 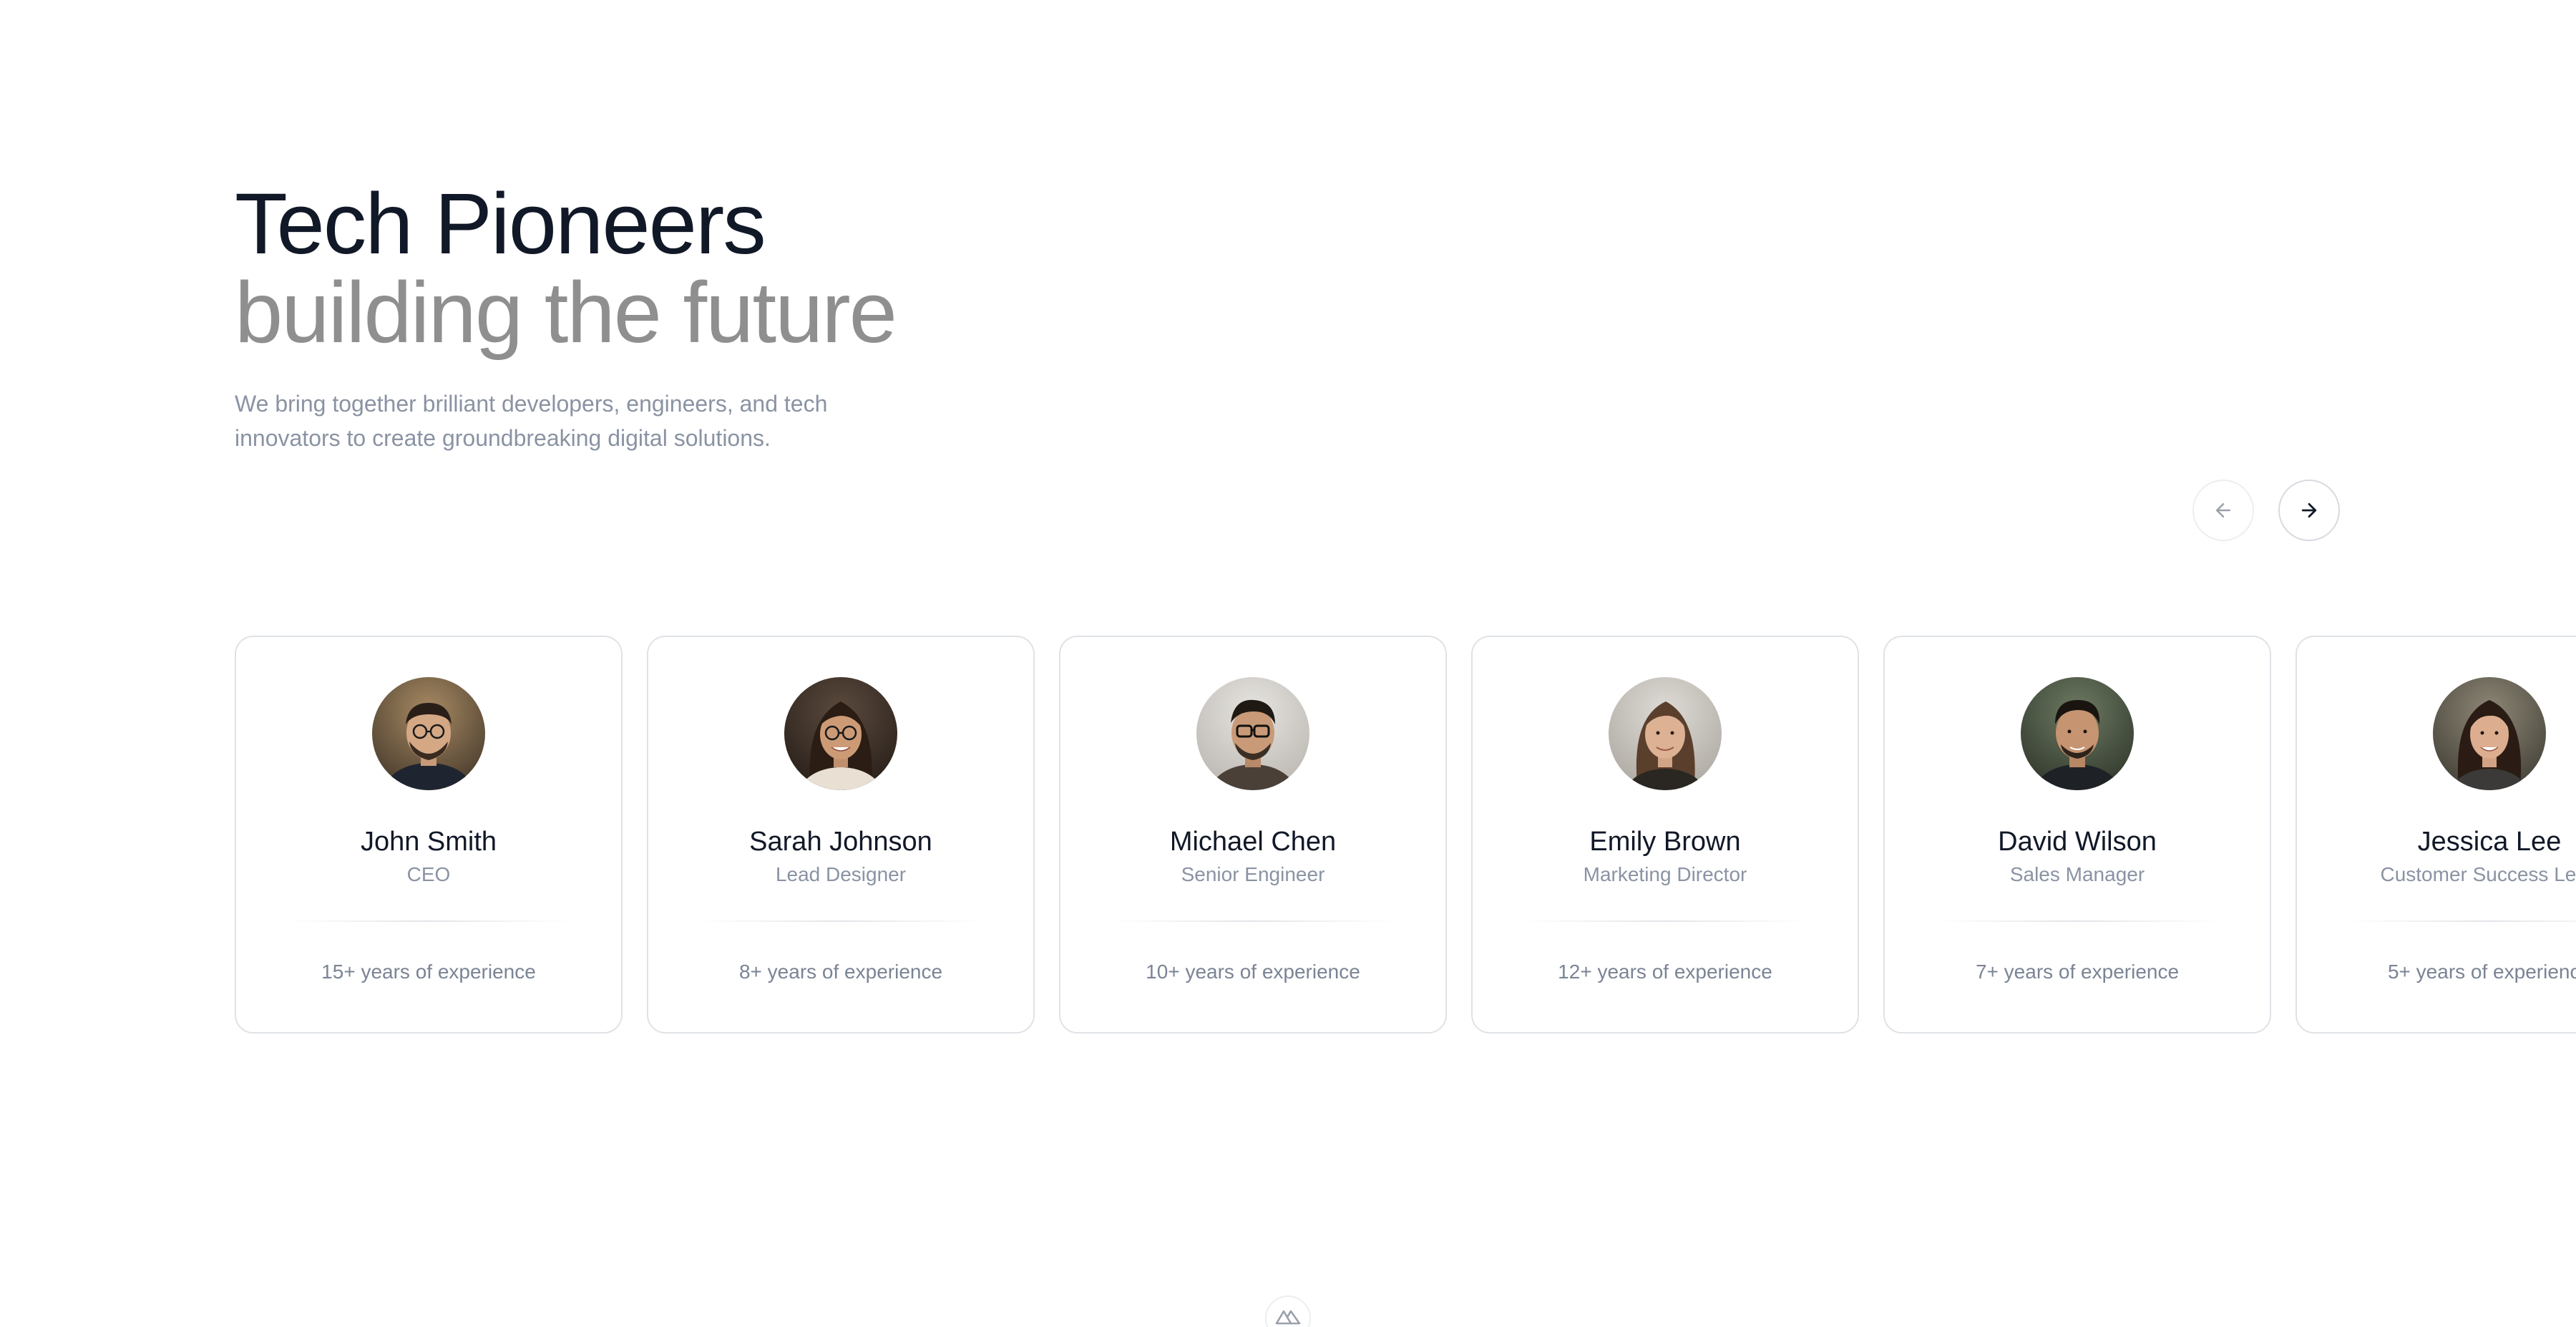 What do you see at coordinates (841, 874) in the screenshot?
I see `team-member-role: Lead Designer` at bounding box center [841, 874].